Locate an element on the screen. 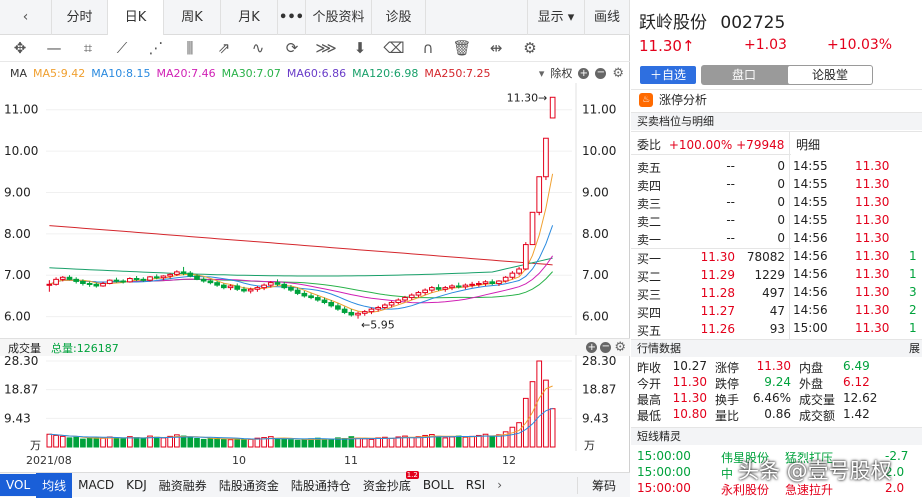 This screenshot has height=498, width=922. volume-remove-icon: − is located at coordinates (606, 347).